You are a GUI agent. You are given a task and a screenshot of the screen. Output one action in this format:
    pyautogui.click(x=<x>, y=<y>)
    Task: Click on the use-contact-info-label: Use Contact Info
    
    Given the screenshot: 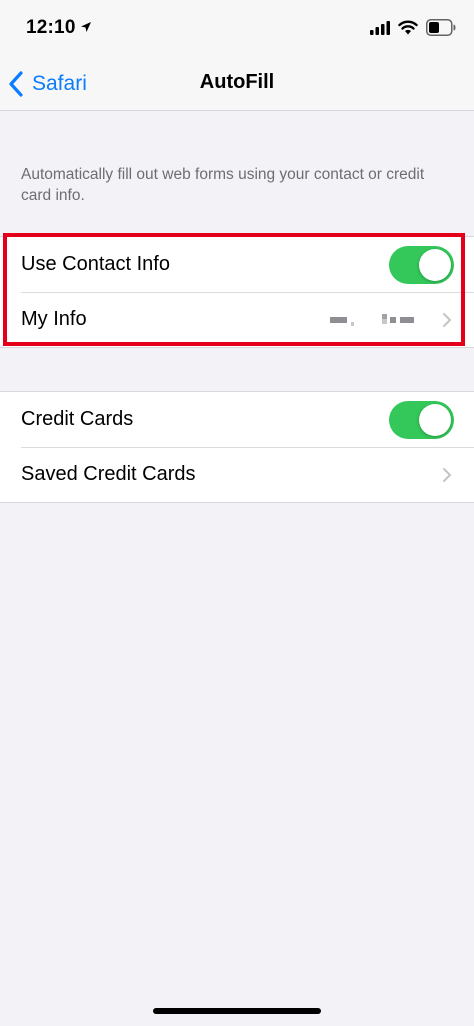 What is the action you would take?
    pyautogui.click(x=95, y=264)
    